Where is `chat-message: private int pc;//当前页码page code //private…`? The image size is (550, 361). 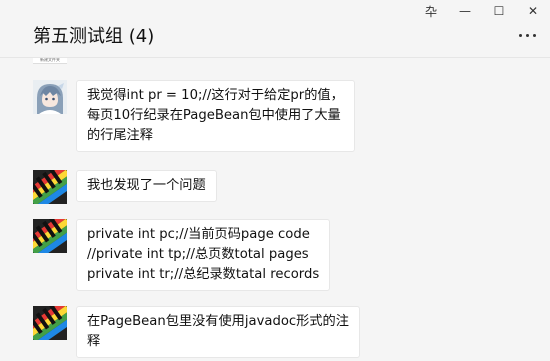
chat-message: private int pc;//当前页码page code //private… is located at coordinates (182, 255).